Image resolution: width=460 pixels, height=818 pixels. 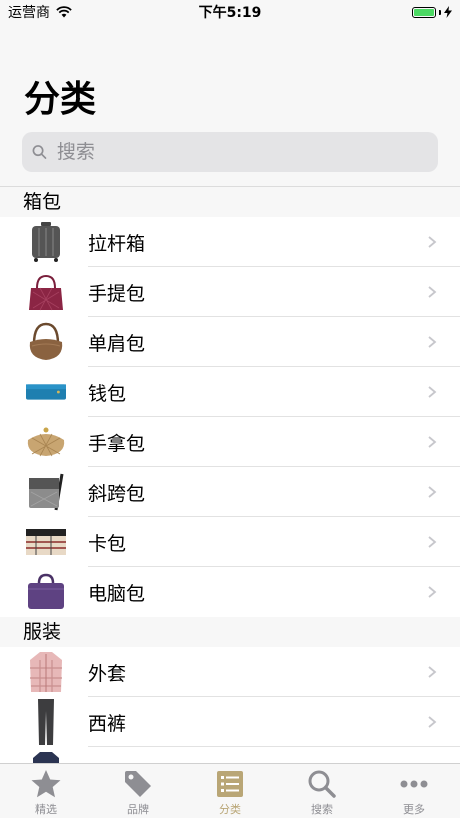 What do you see at coordinates (230, 392) in the screenshot?
I see `list-item: 钱包` at bounding box center [230, 392].